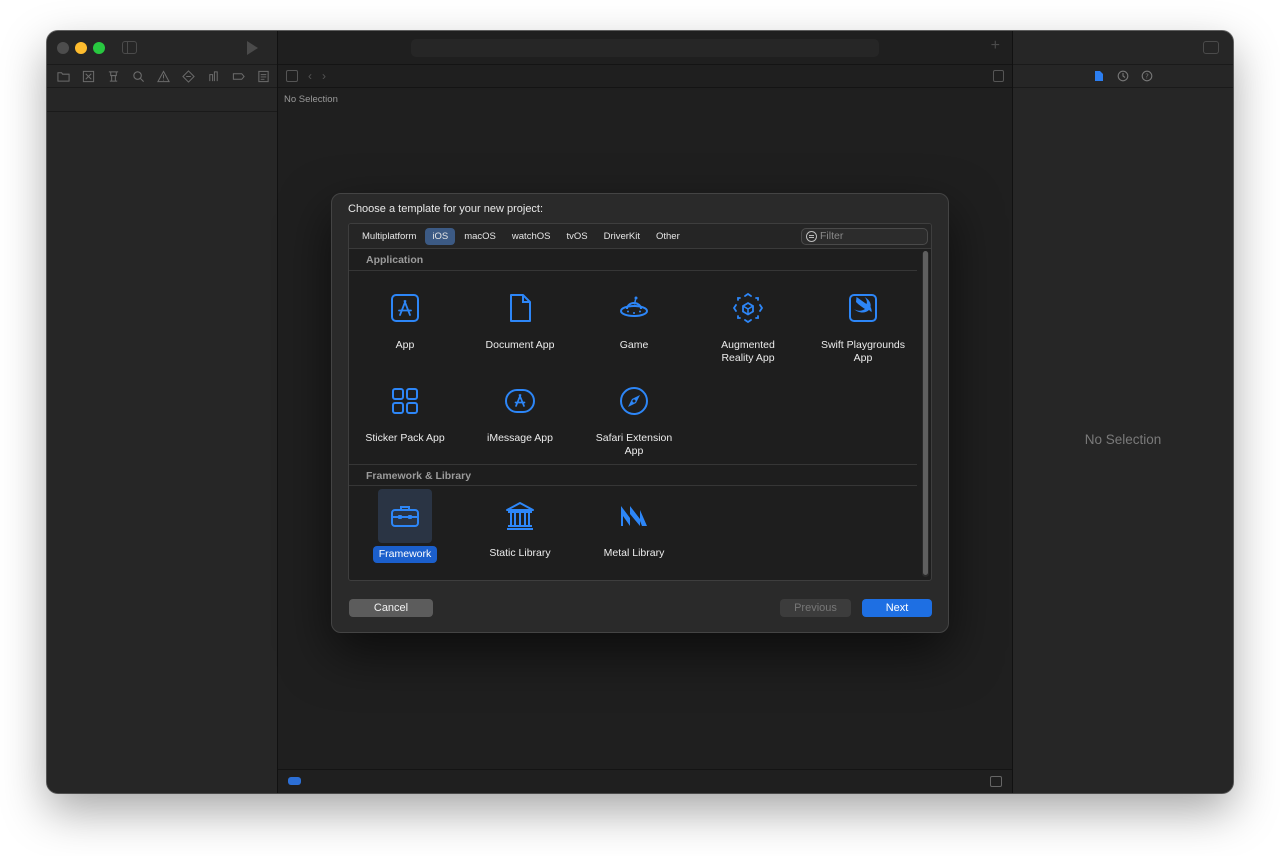 Image resolution: width=1280 pixels, height=856 pixels. I want to click on tab-tvos: tvOS, so click(576, 236).